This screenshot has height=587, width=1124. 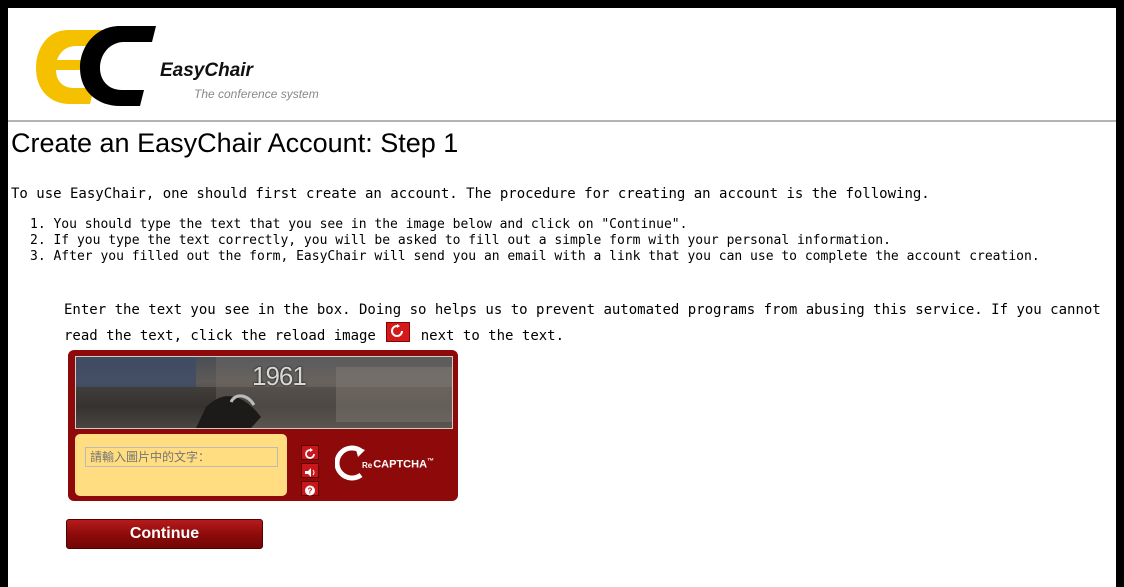 I want to click on recaptcha-brand: ReCAPTCHA™, so click(x=398, y=464).